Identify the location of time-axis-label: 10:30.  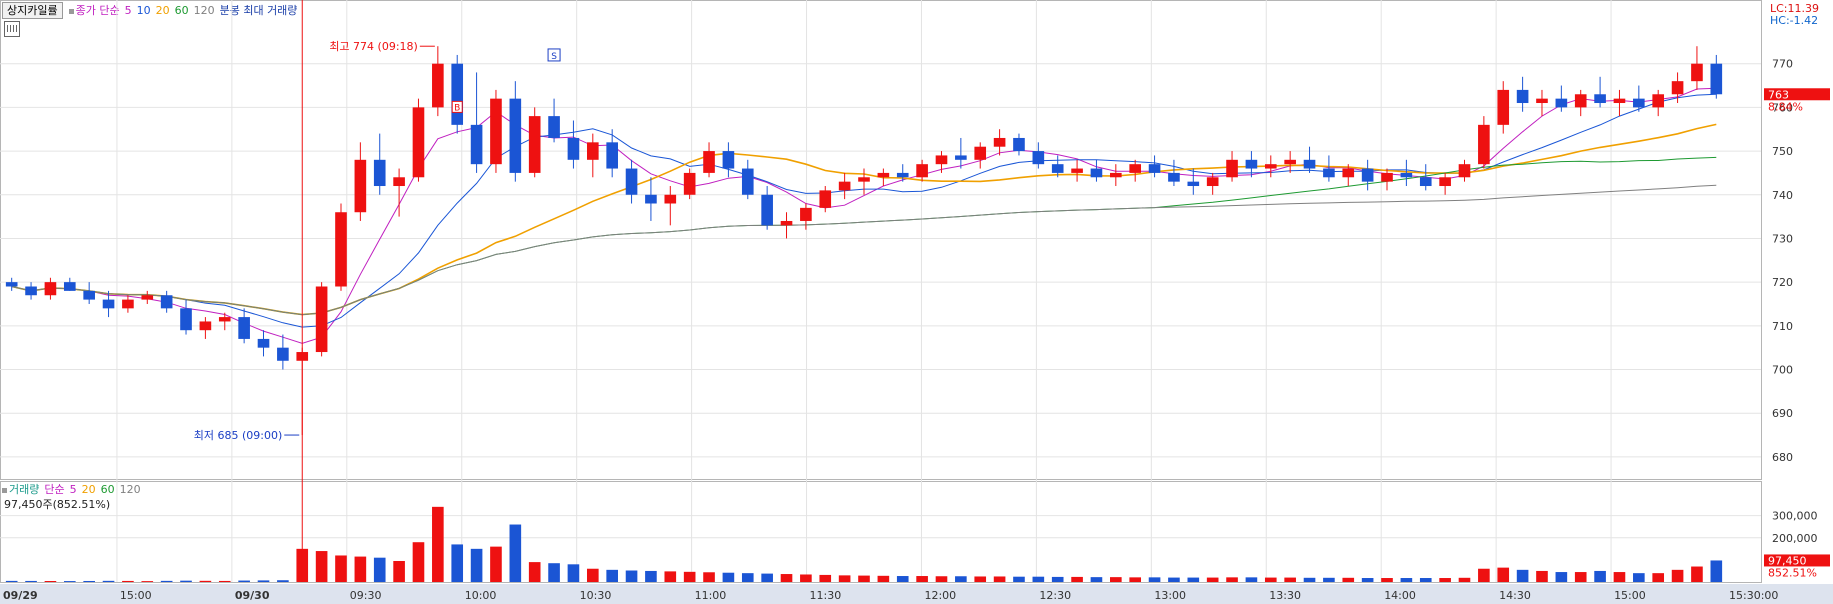
(596, 595).